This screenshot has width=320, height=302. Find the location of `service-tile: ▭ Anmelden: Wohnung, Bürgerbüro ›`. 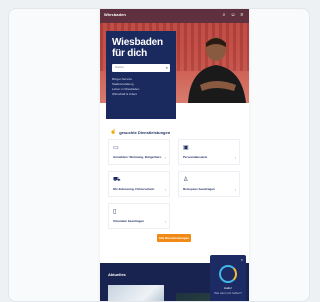

service-tile: ▭ Anmelden: Wohnung, Bürgerbüro › is located at coordinates (139, 152).